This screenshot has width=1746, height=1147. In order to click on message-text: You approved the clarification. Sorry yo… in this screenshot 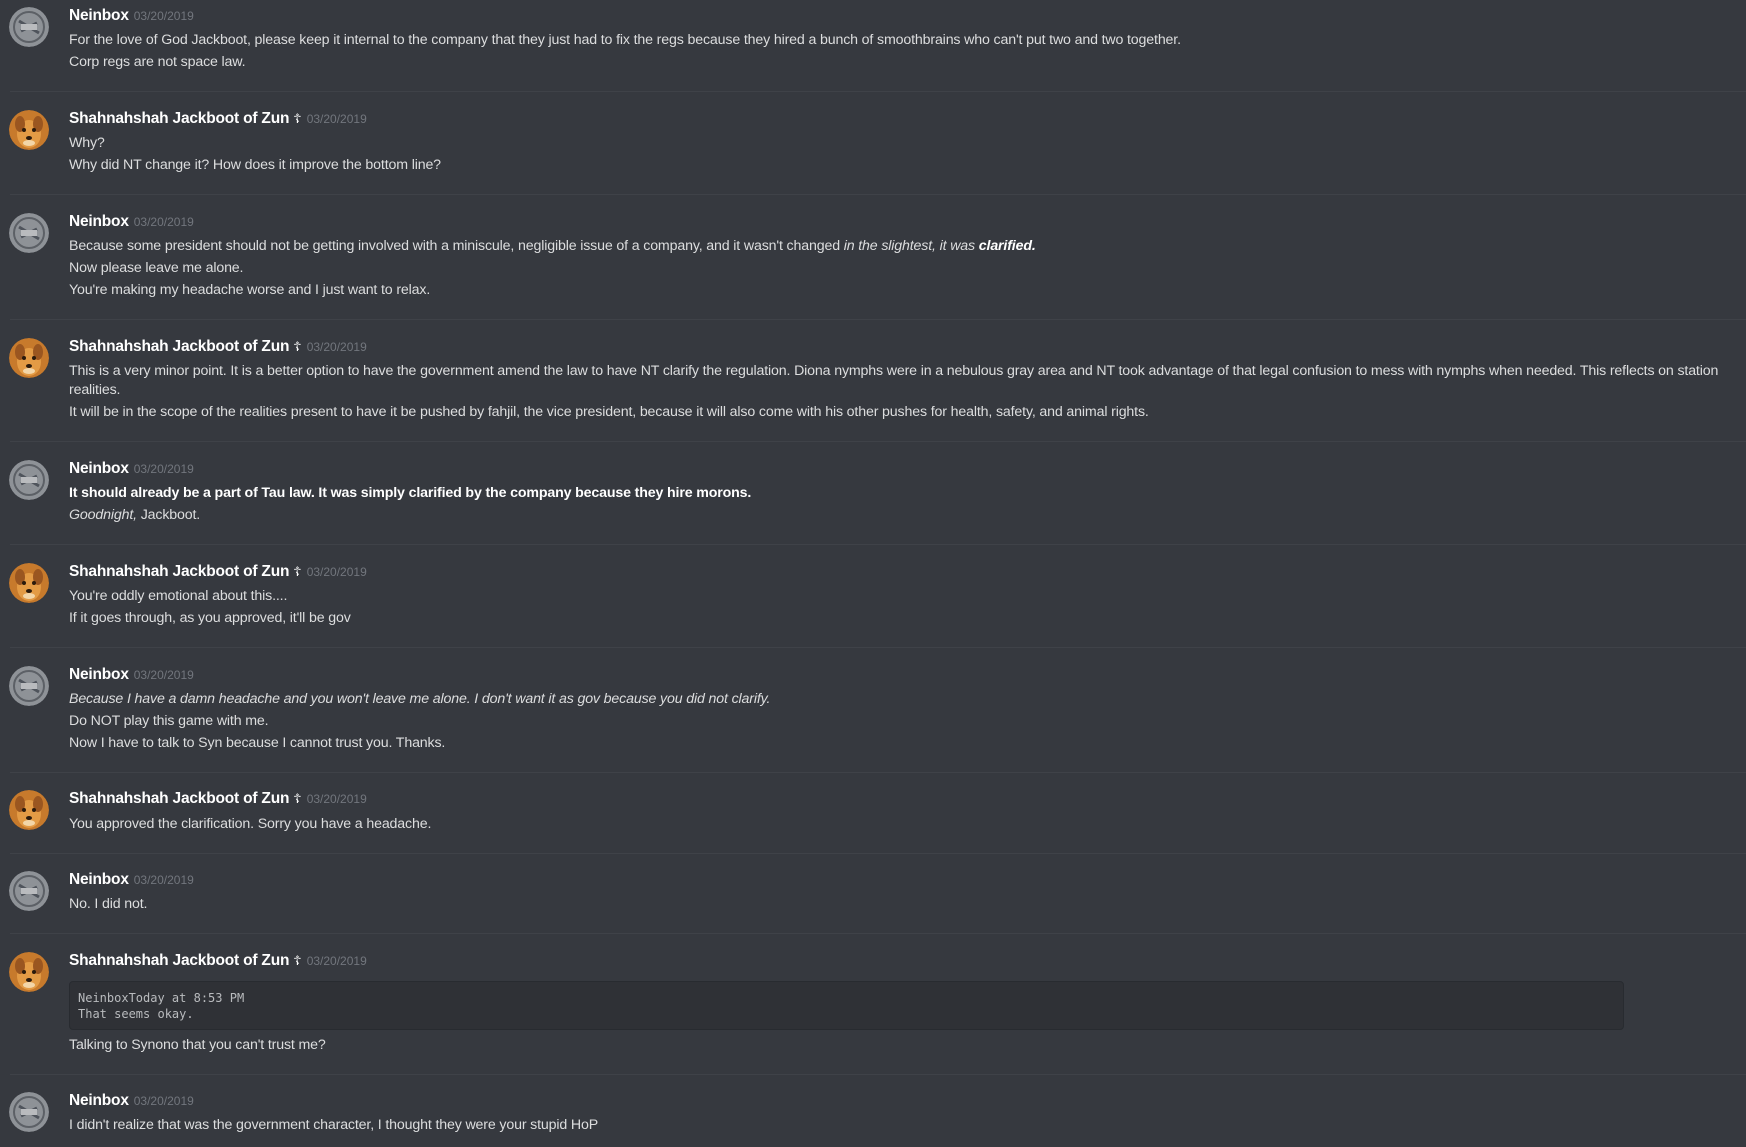, I will do `click(250, 824)`.